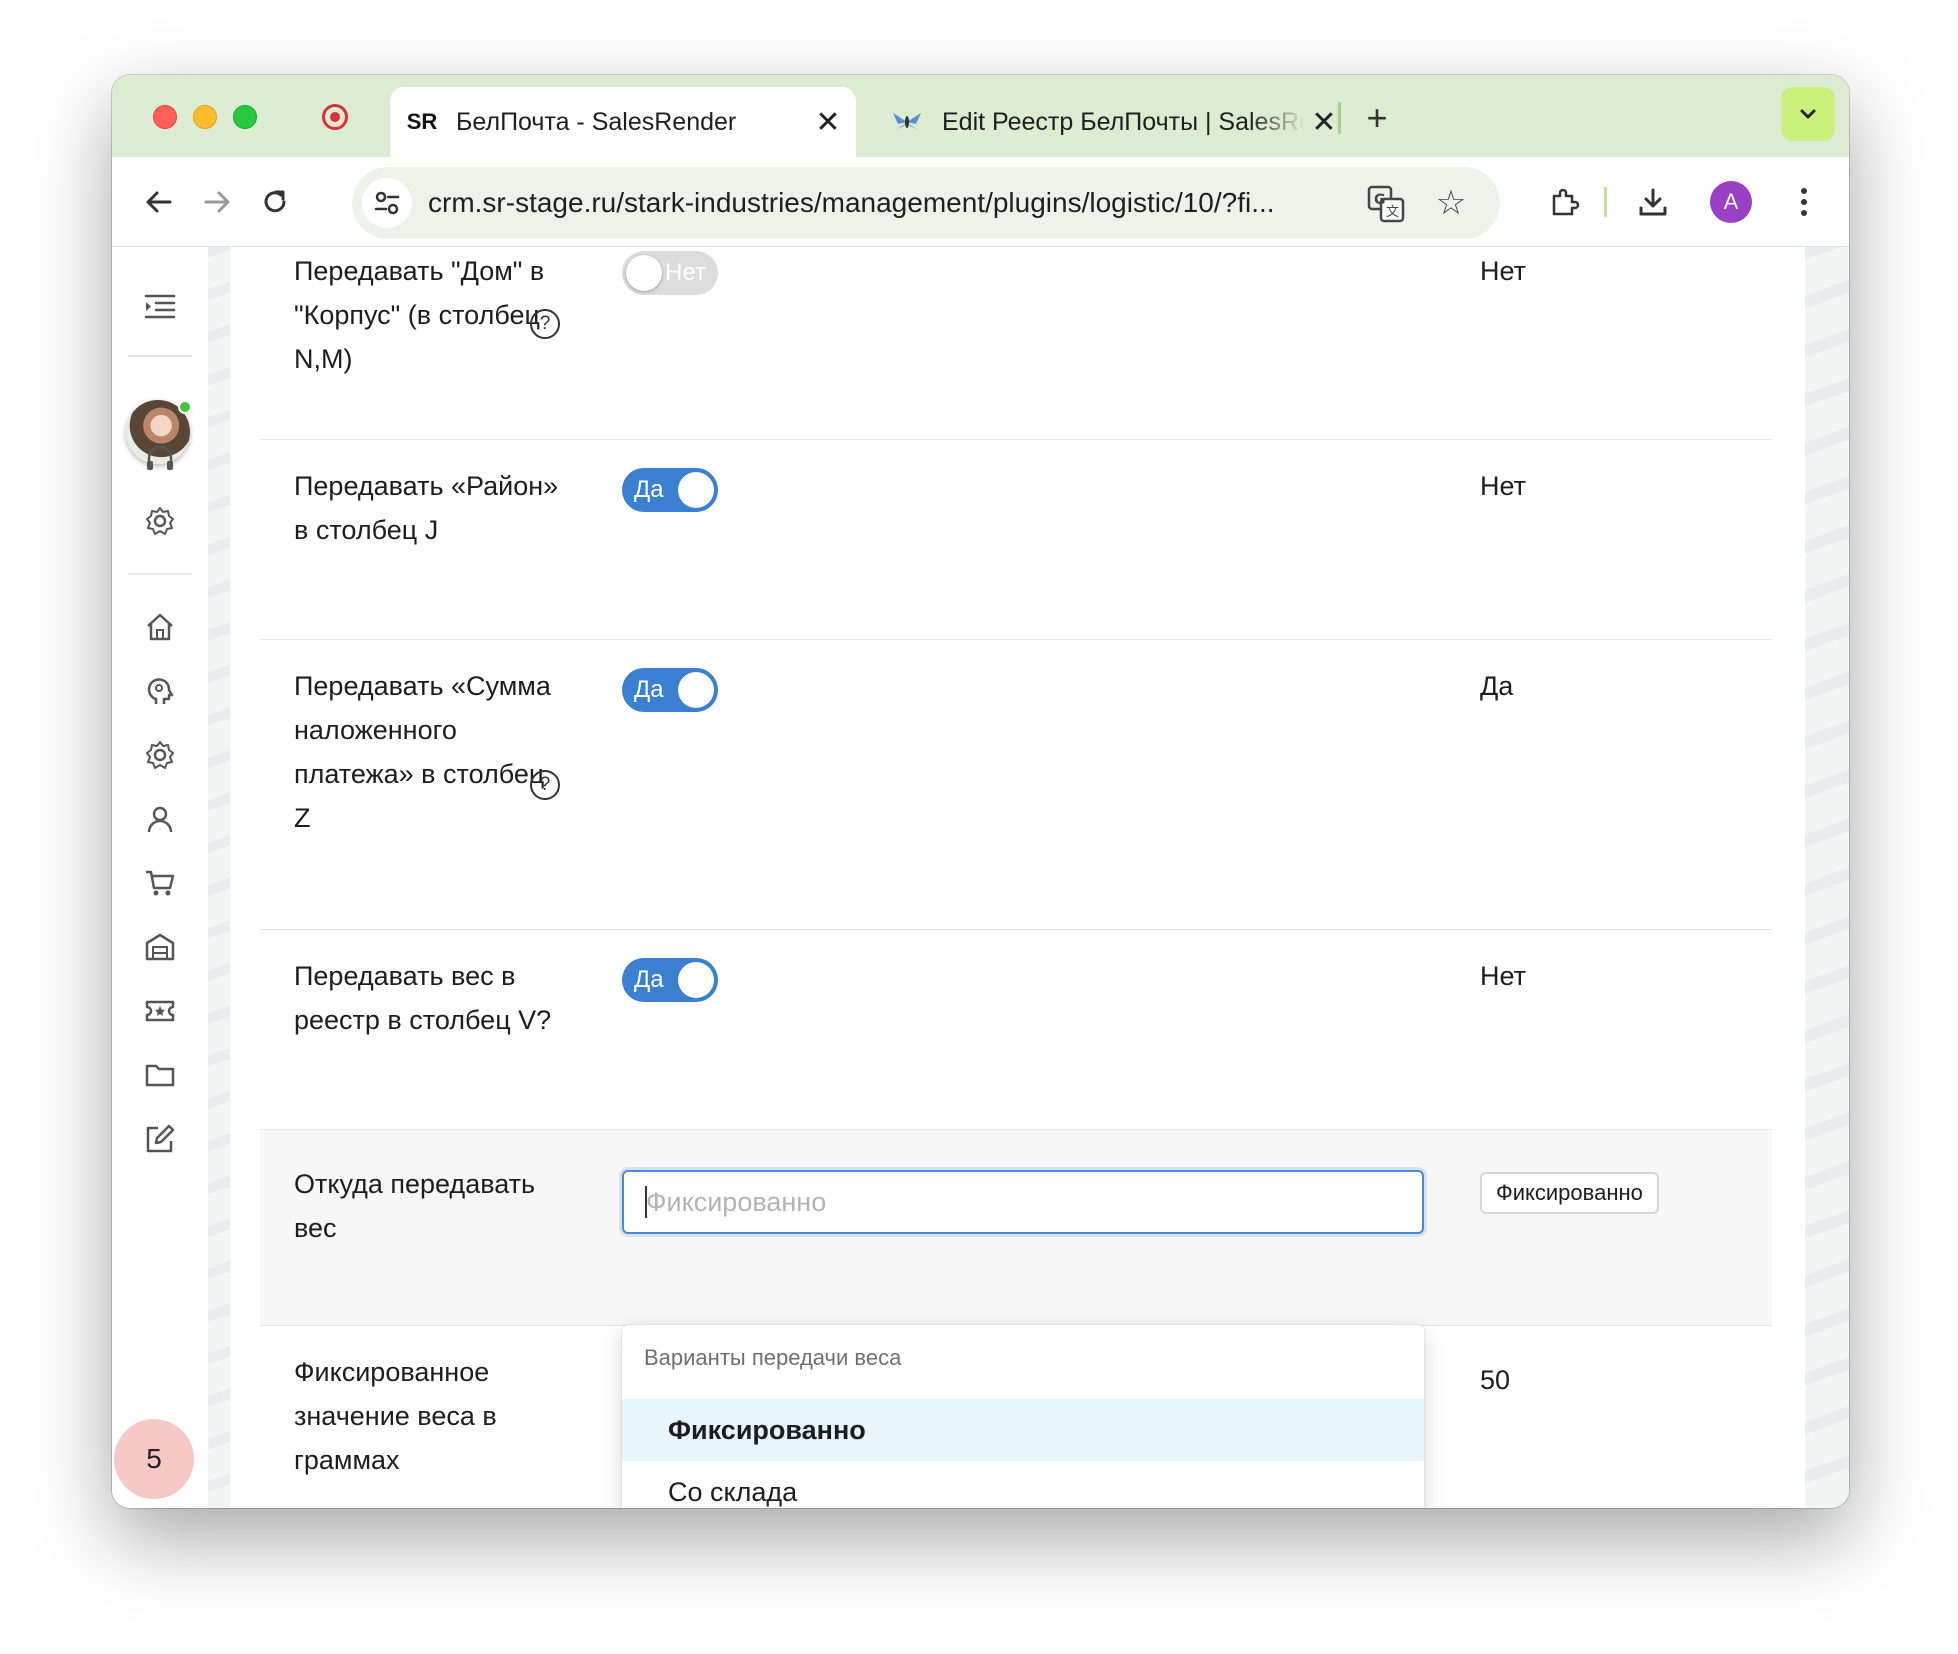 The height and width of the screenshot is (1654, 1958). What do you see at coordinates (1023, 1484) in the screenshot?
I see `dropdown-option-warehouse: Со склада` at bounding box center [1023, 1484].